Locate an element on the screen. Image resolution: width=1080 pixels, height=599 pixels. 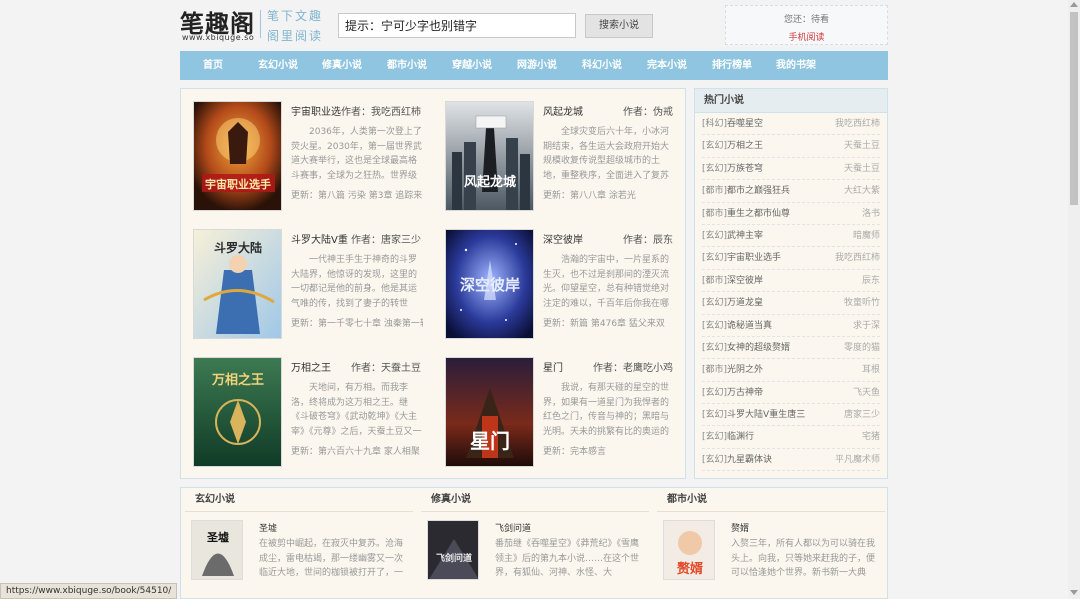
hot-novel-author: 耳根 is located at coordinates (870, 370).